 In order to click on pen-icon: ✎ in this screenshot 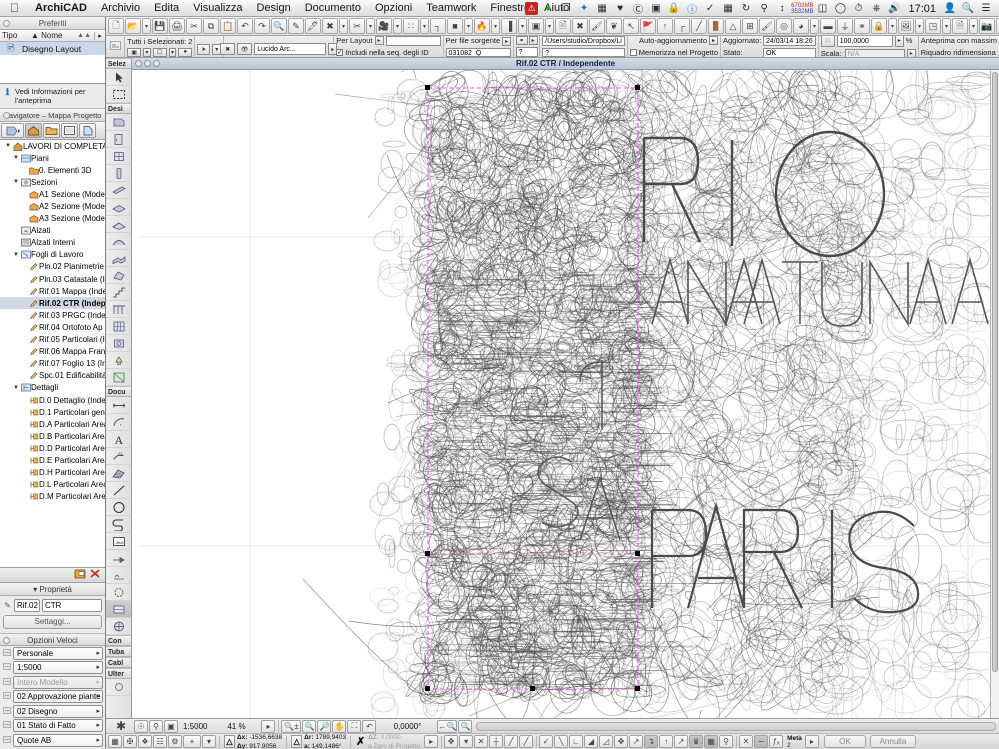, I will do `click(296, 26)`.